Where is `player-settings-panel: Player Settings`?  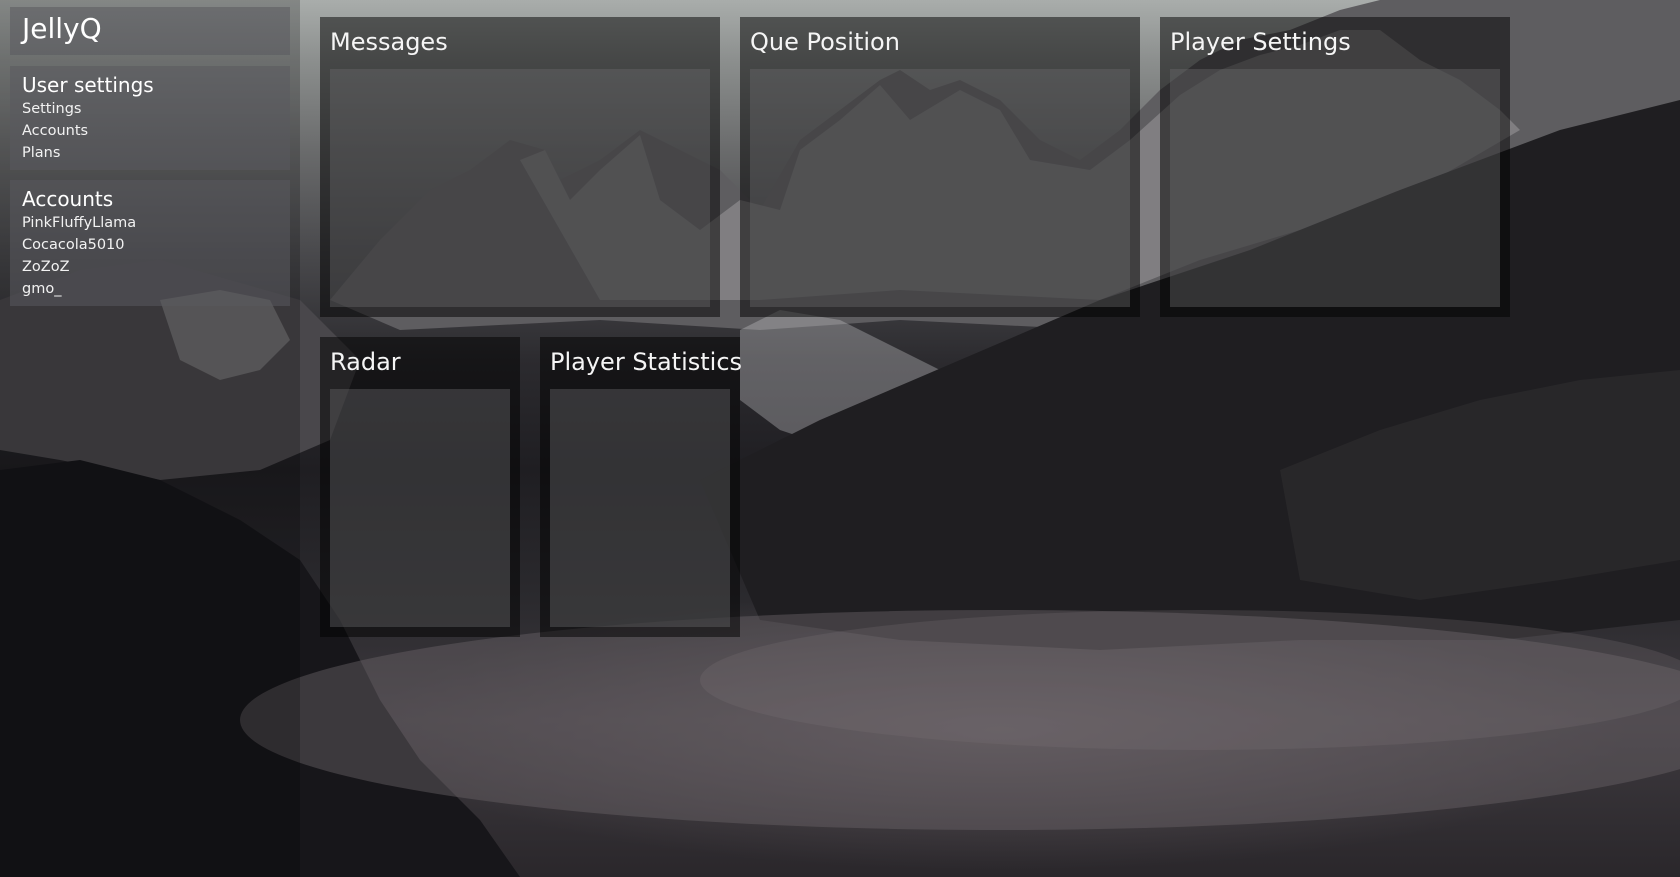
player-settings-panel: Player Settings is located at coordinates (1335, 167).